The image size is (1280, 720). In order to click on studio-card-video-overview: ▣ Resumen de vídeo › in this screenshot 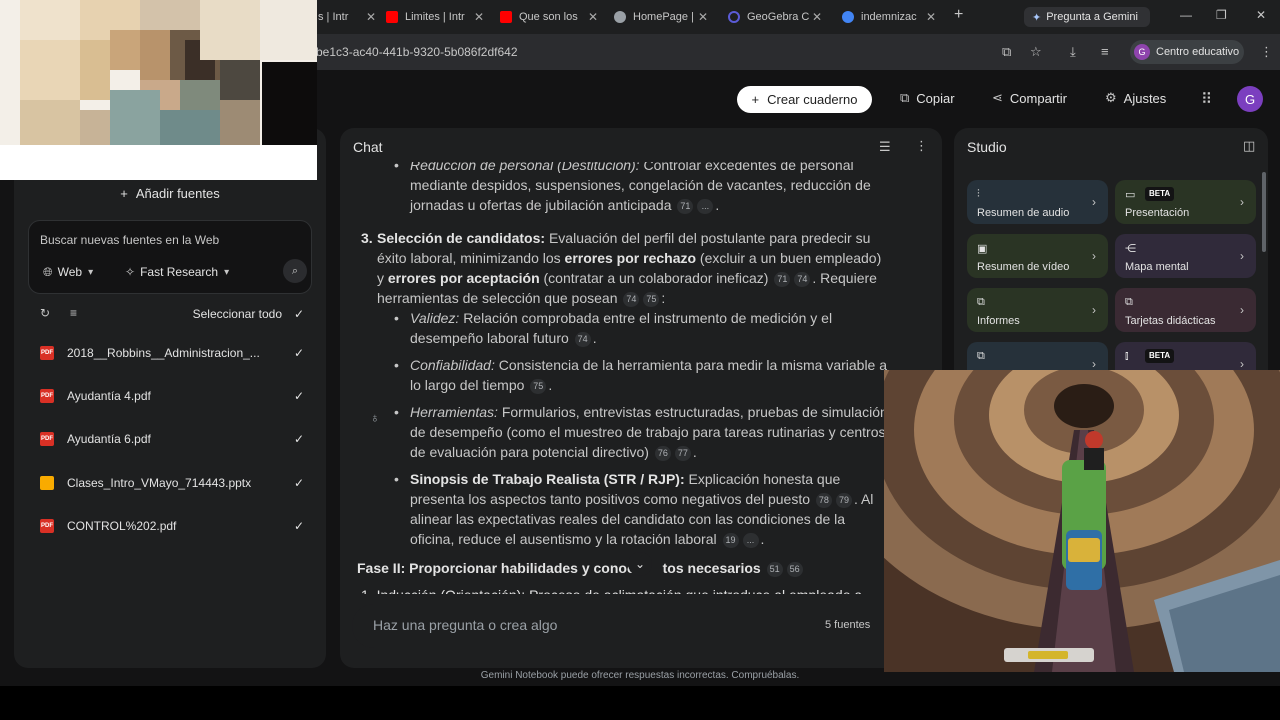, I will do `click(1037, 256)`.